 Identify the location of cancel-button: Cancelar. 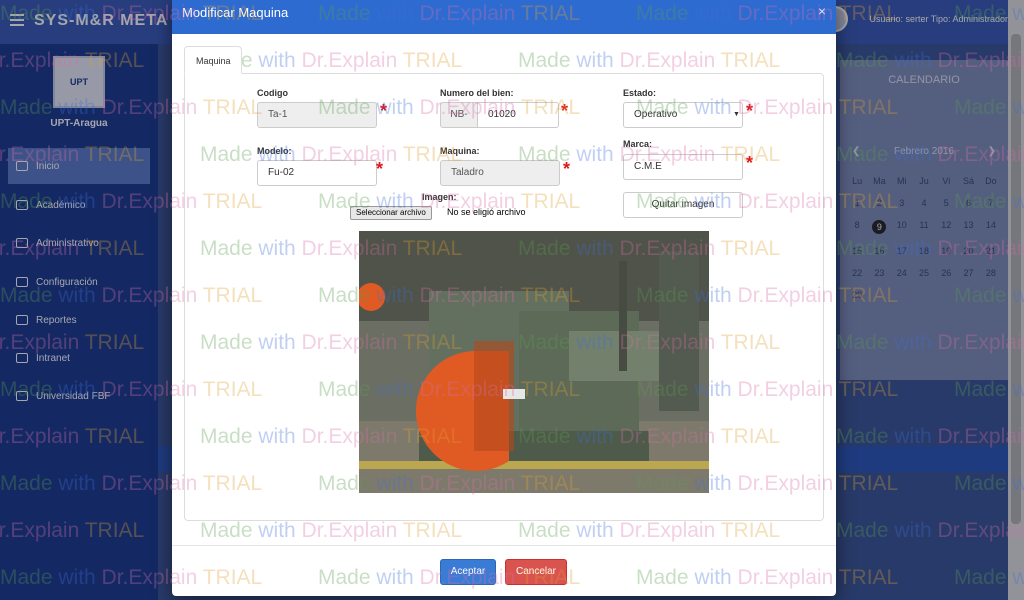
(536, 572).